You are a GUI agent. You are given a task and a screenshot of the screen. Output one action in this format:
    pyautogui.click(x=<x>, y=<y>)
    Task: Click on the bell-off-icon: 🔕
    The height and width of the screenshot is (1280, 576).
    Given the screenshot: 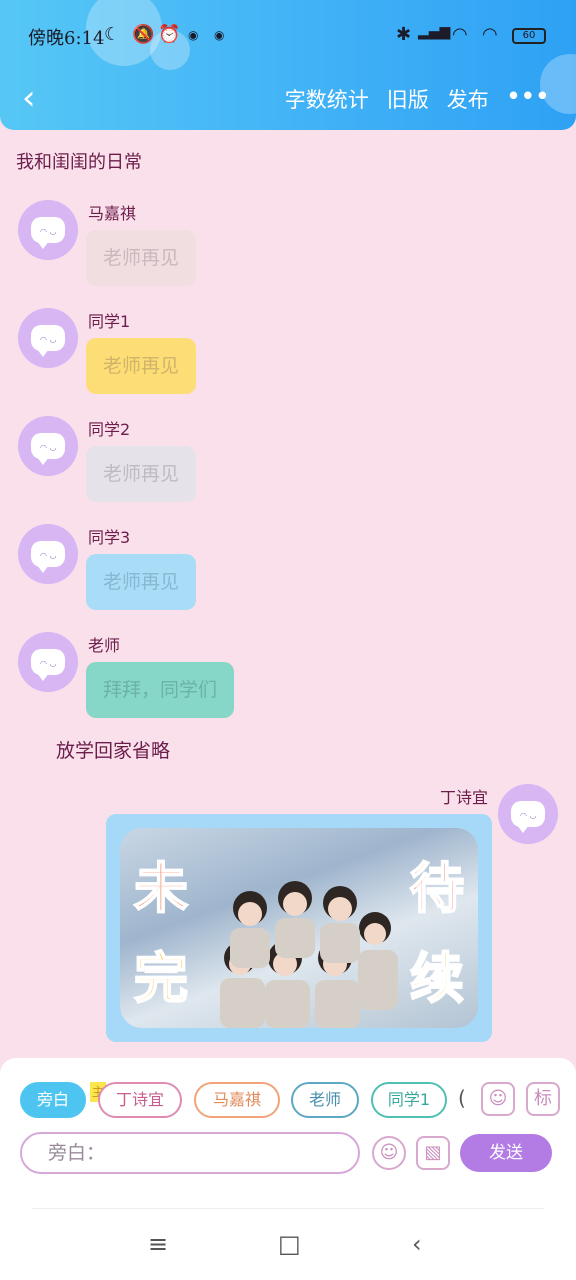 What is the action you would take?
    pyautogui.click(x=143, y=34)
    